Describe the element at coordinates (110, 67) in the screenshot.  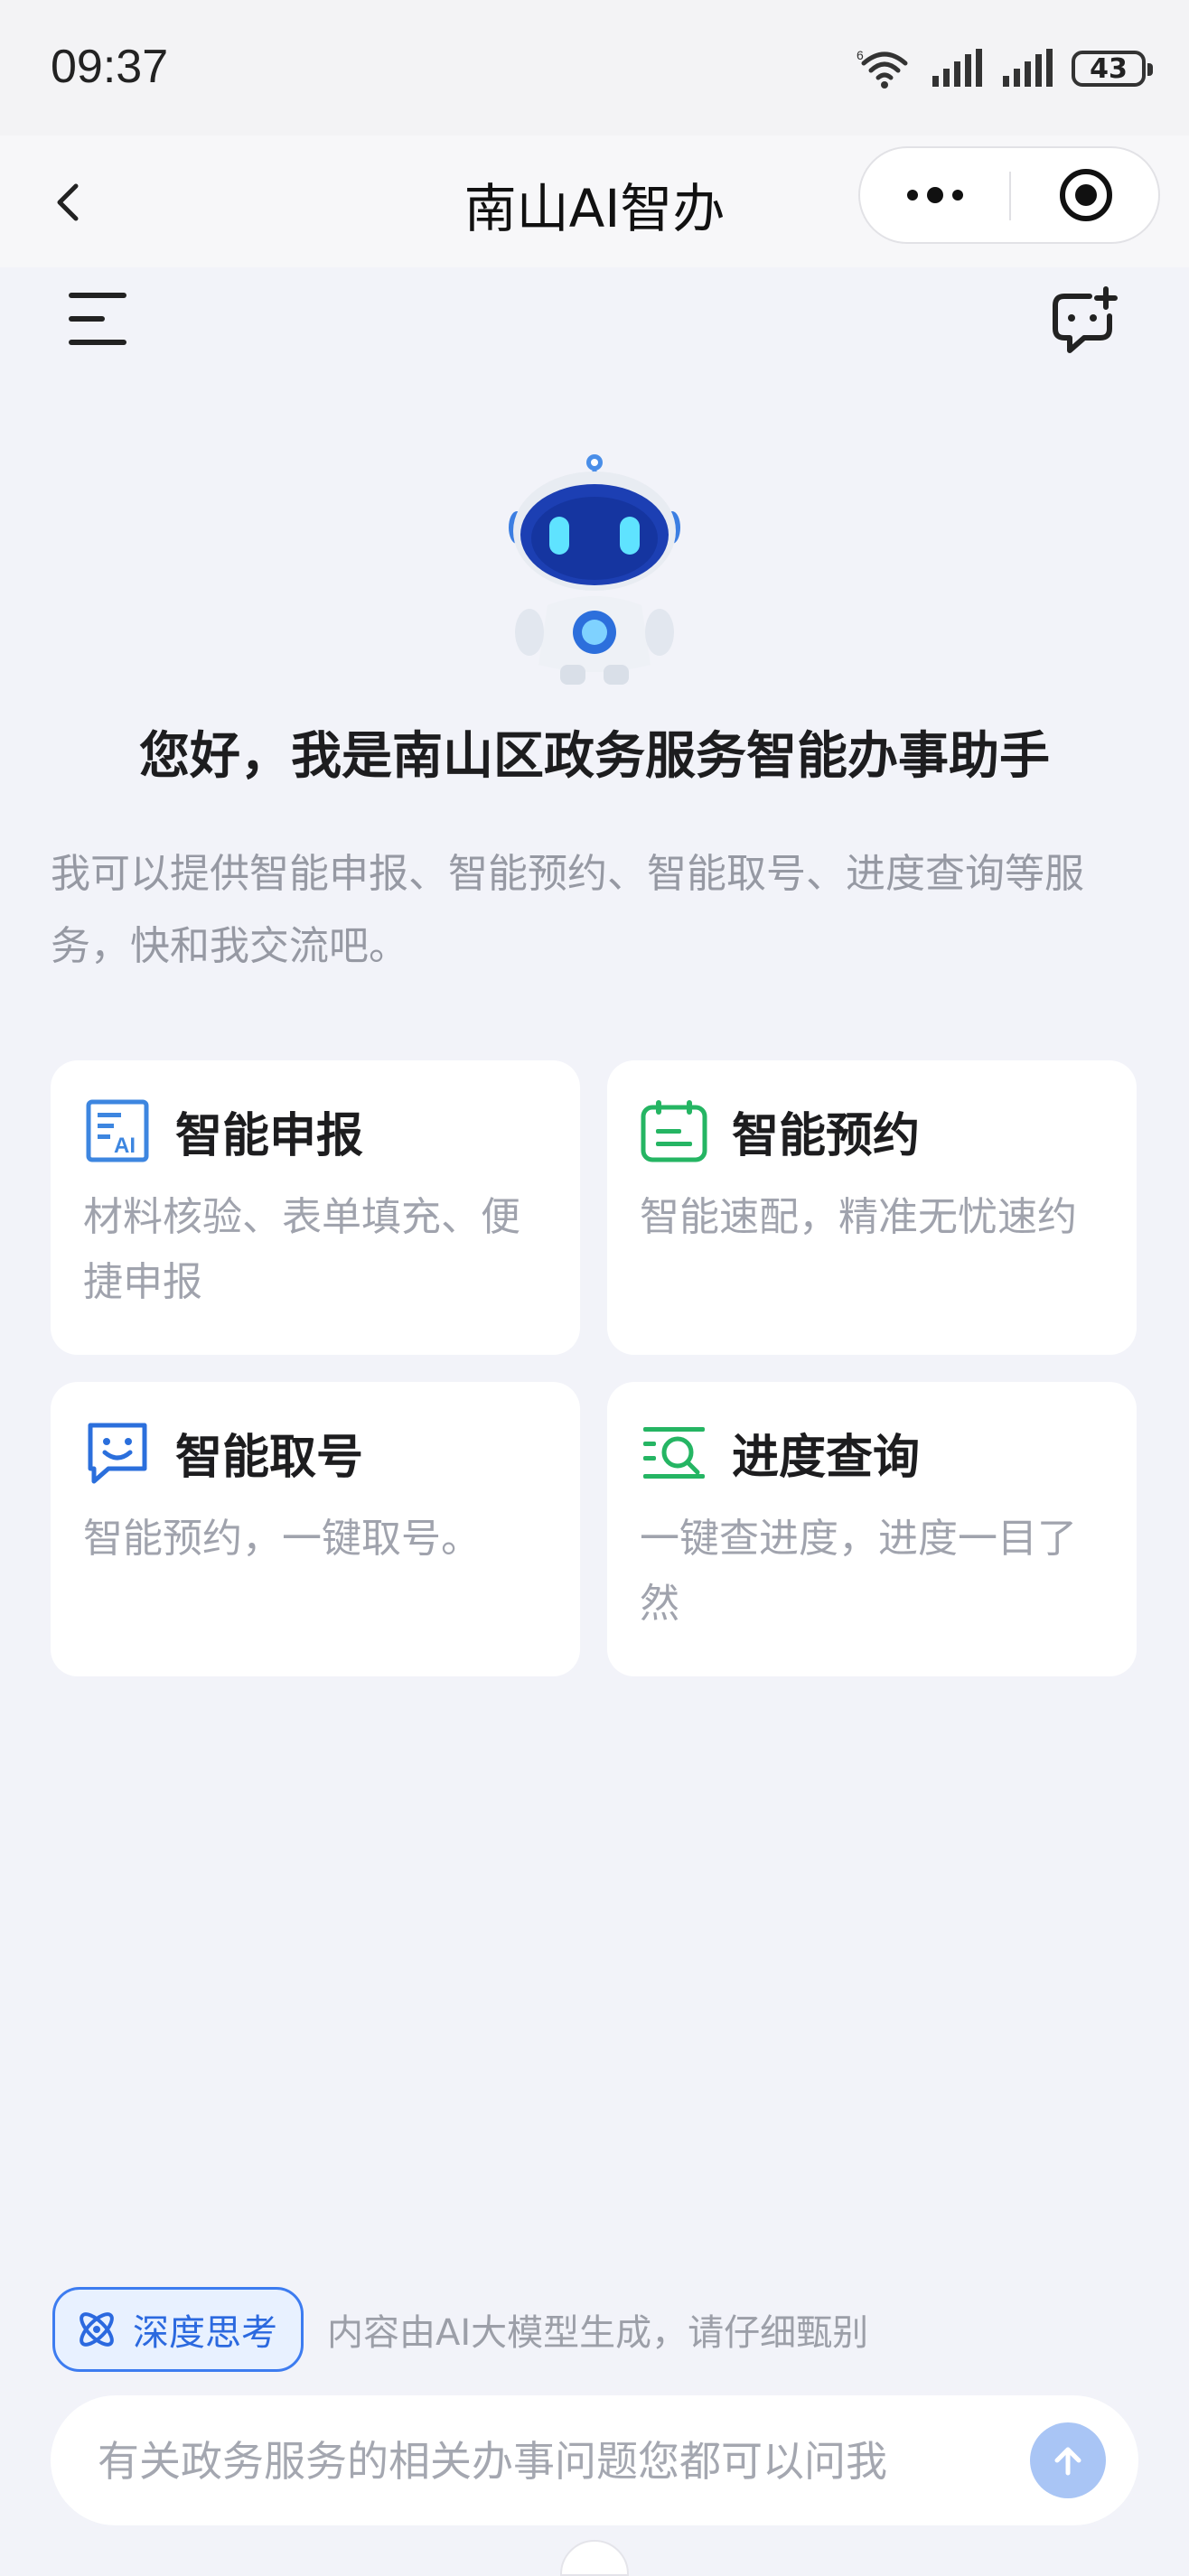
I see `status-time: 09:37` at that location.